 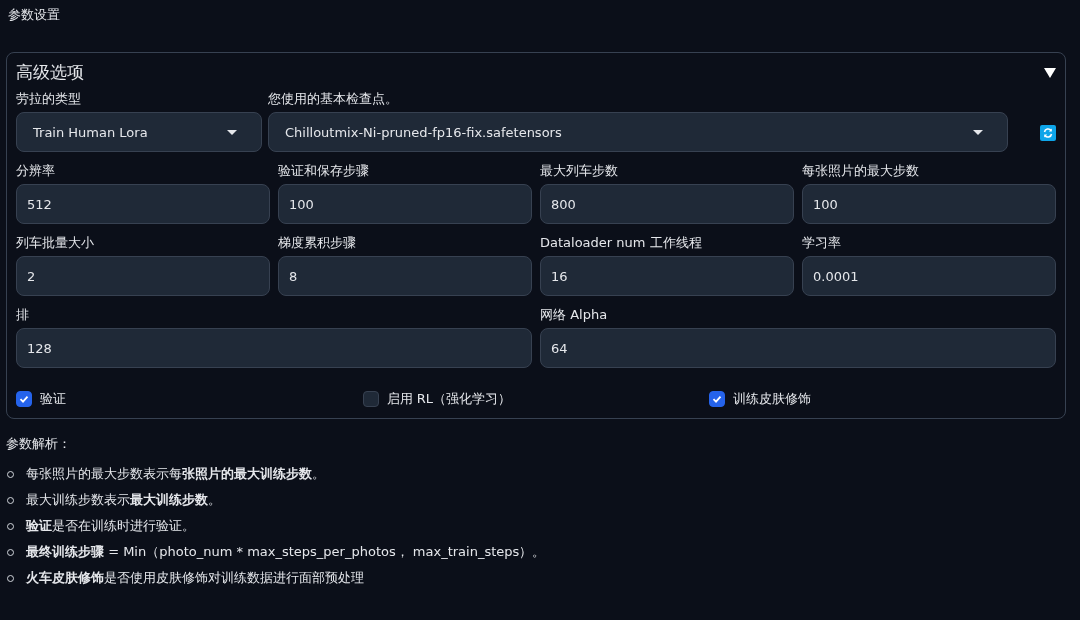 I want to click on field-label: 分辨率, so click(x=36, y=171).